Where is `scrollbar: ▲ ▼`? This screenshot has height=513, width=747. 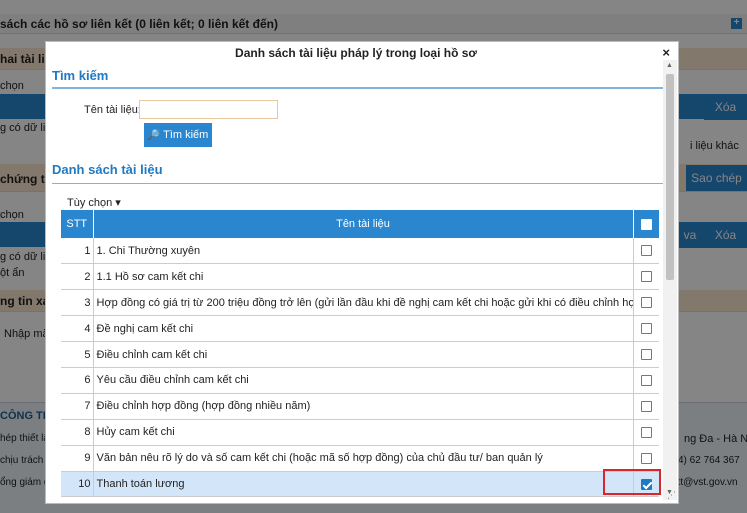
scrollbar: ▲ ▼ is located at coordinates (670, 280).